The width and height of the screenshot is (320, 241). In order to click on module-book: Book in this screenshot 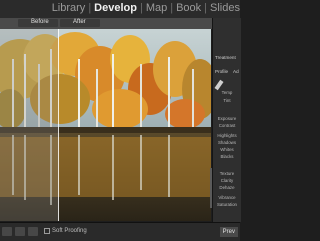, I will do `click(188, 8)`.